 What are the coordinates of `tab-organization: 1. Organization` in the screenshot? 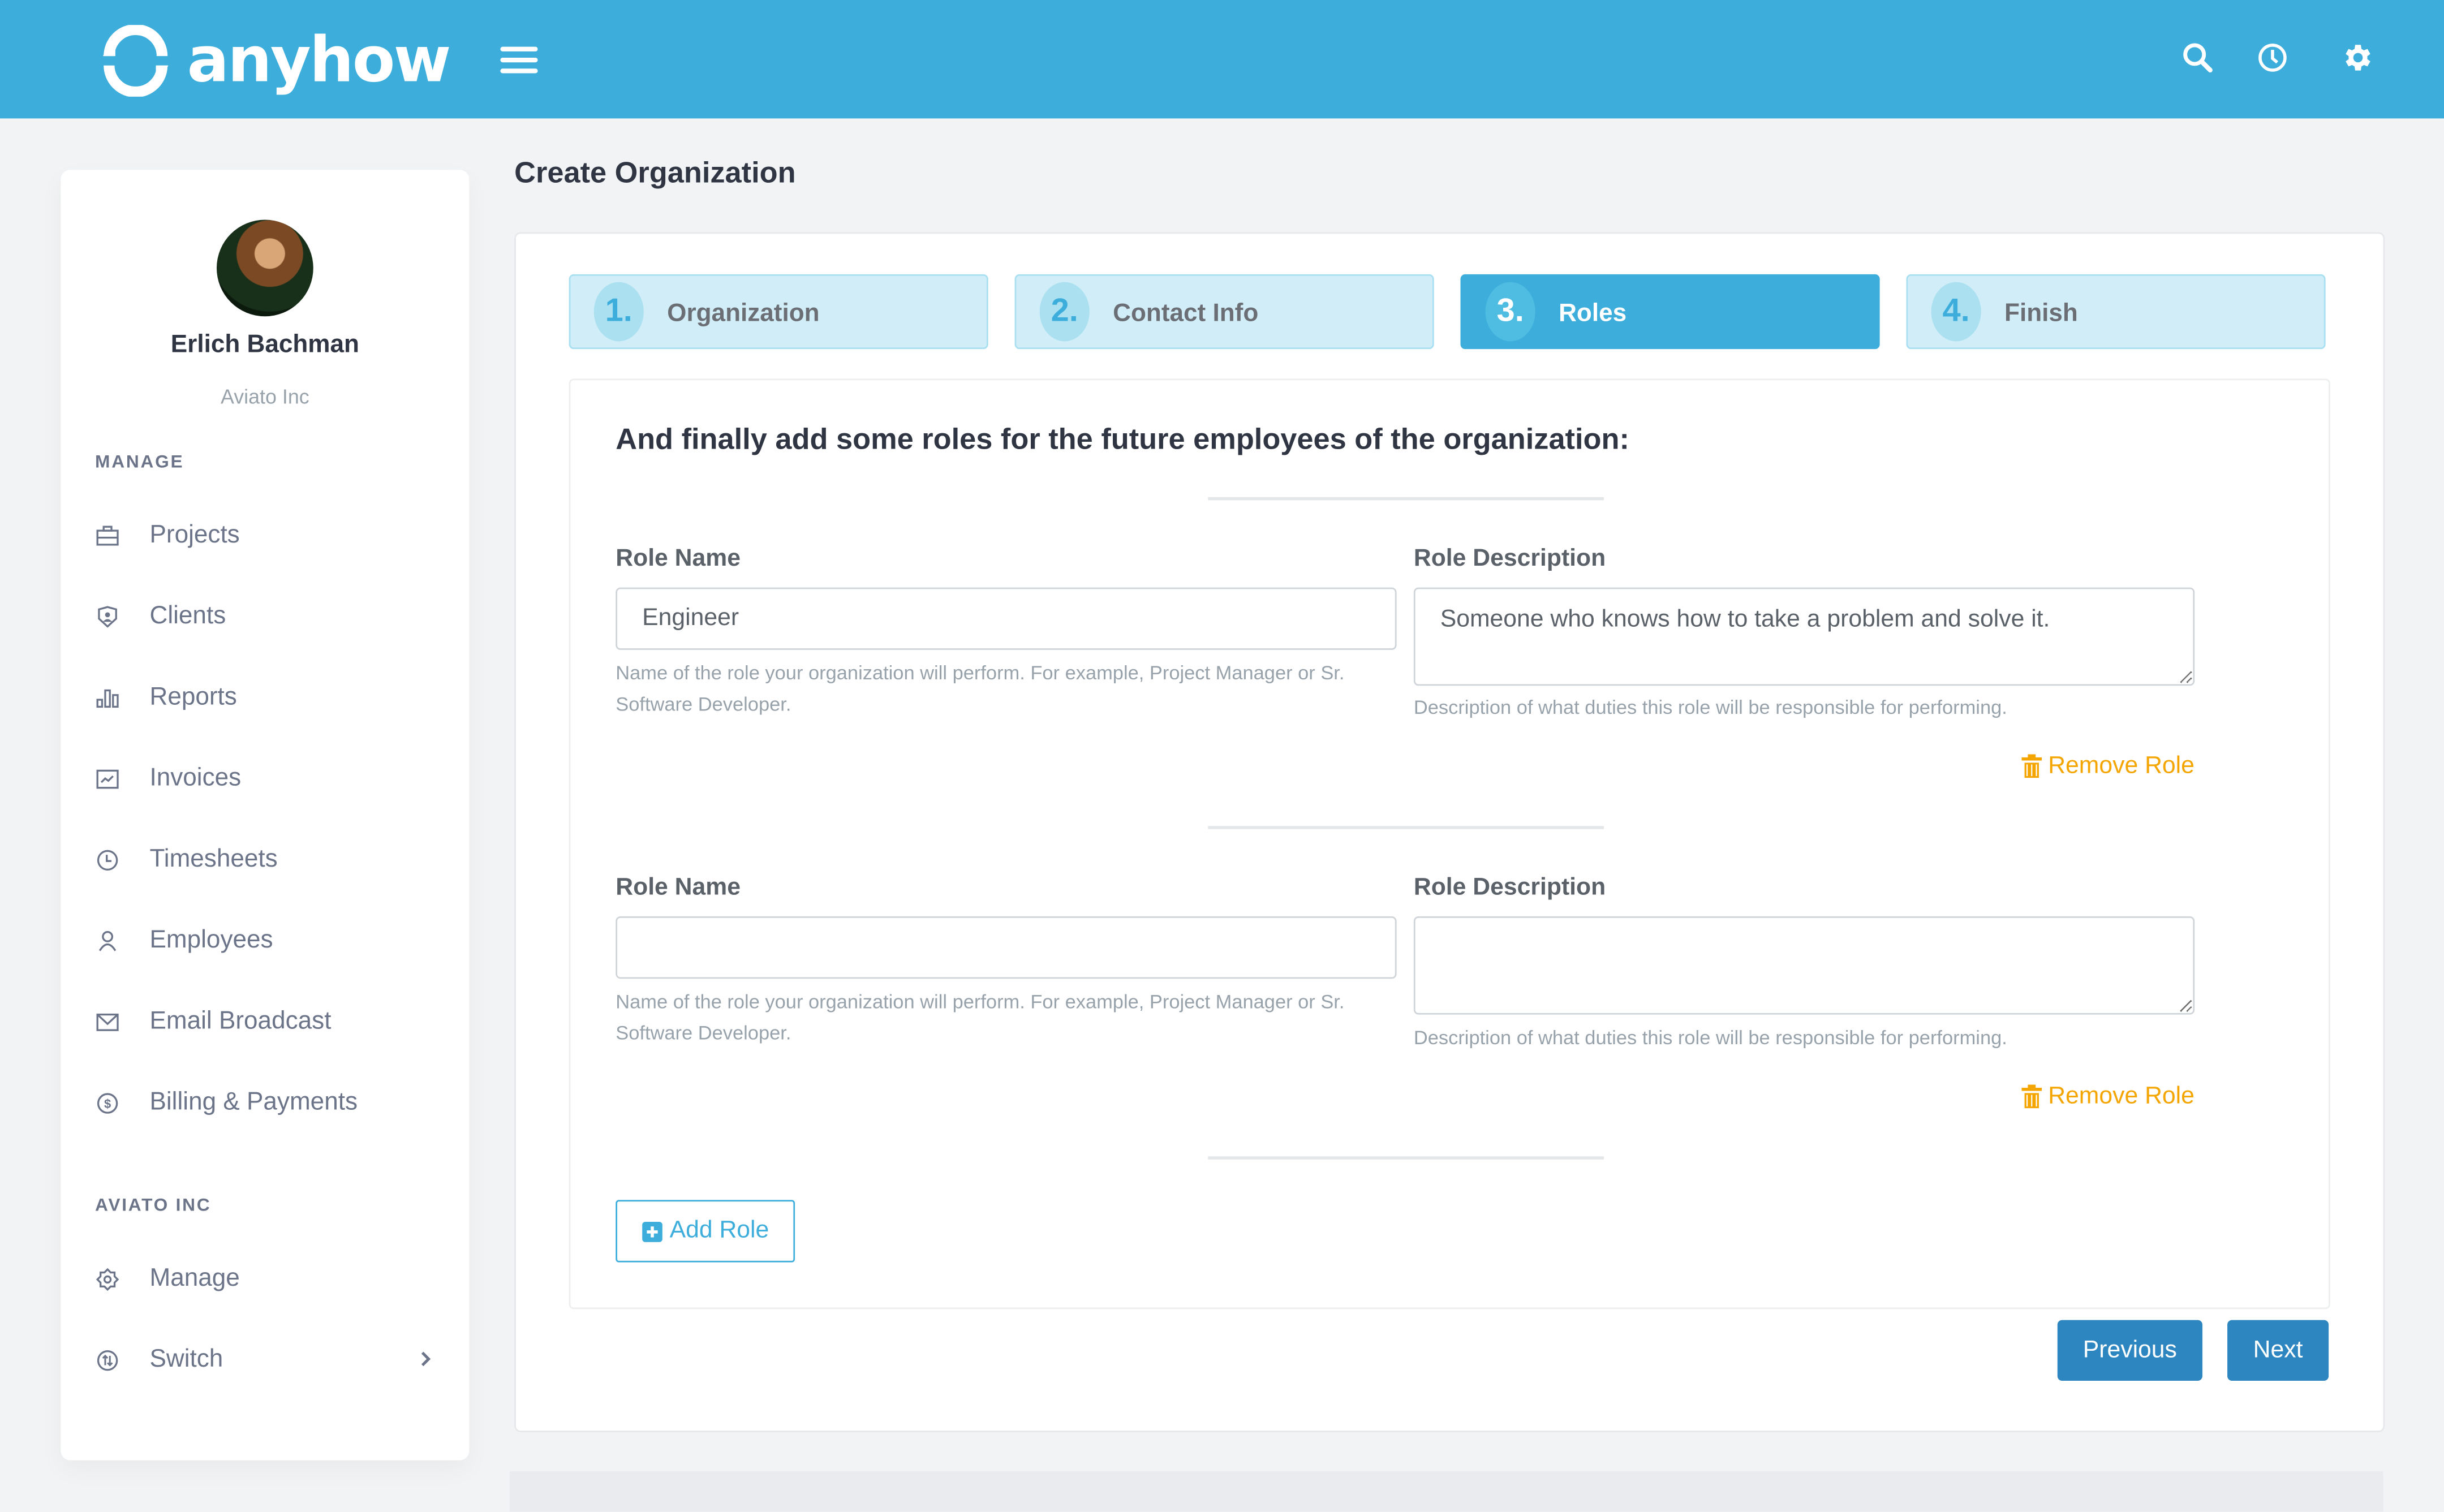 It's located at (779, 312).